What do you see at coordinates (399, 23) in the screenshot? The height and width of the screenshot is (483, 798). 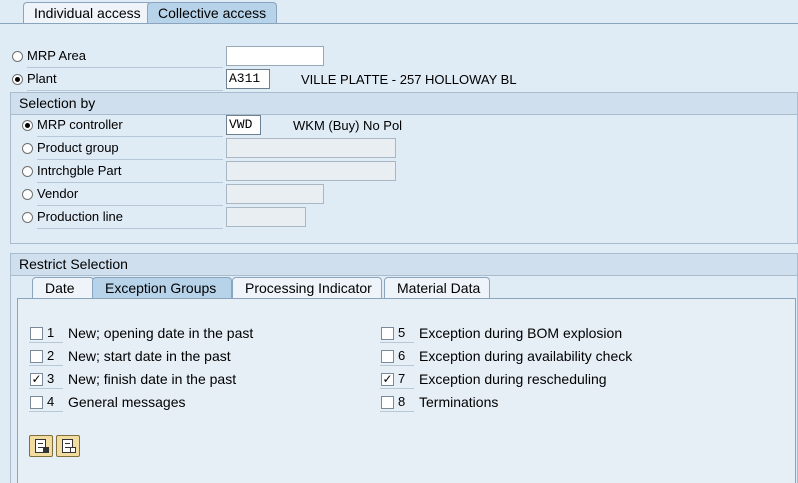 I see `tab-divider` at bounding box center [399, 23].